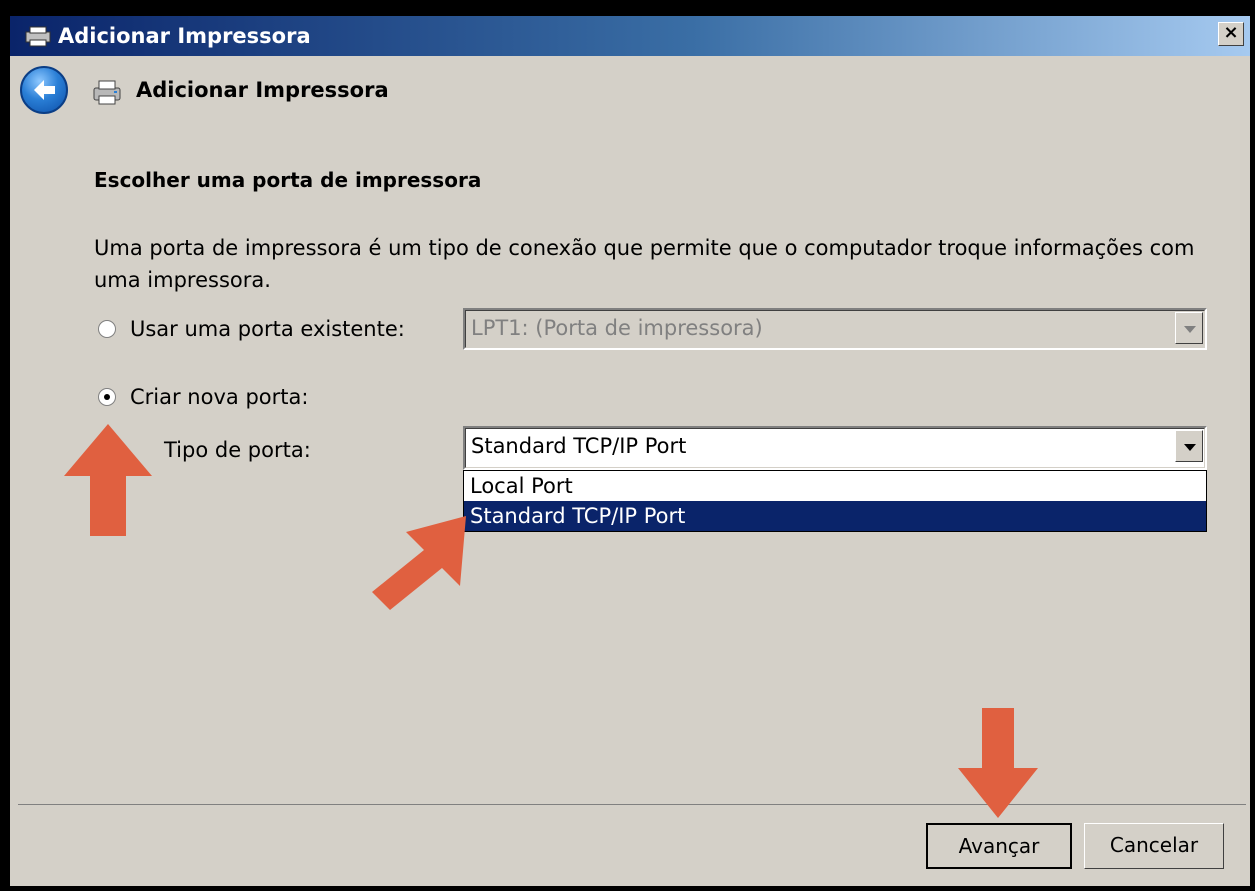 The width and height of the screenshot is (1255, 891). What do you see at coordinates (579, 446) in the screenshot?
I see `port-type-value: Standard TCP/IP Port` at bounding box center [579, 446].